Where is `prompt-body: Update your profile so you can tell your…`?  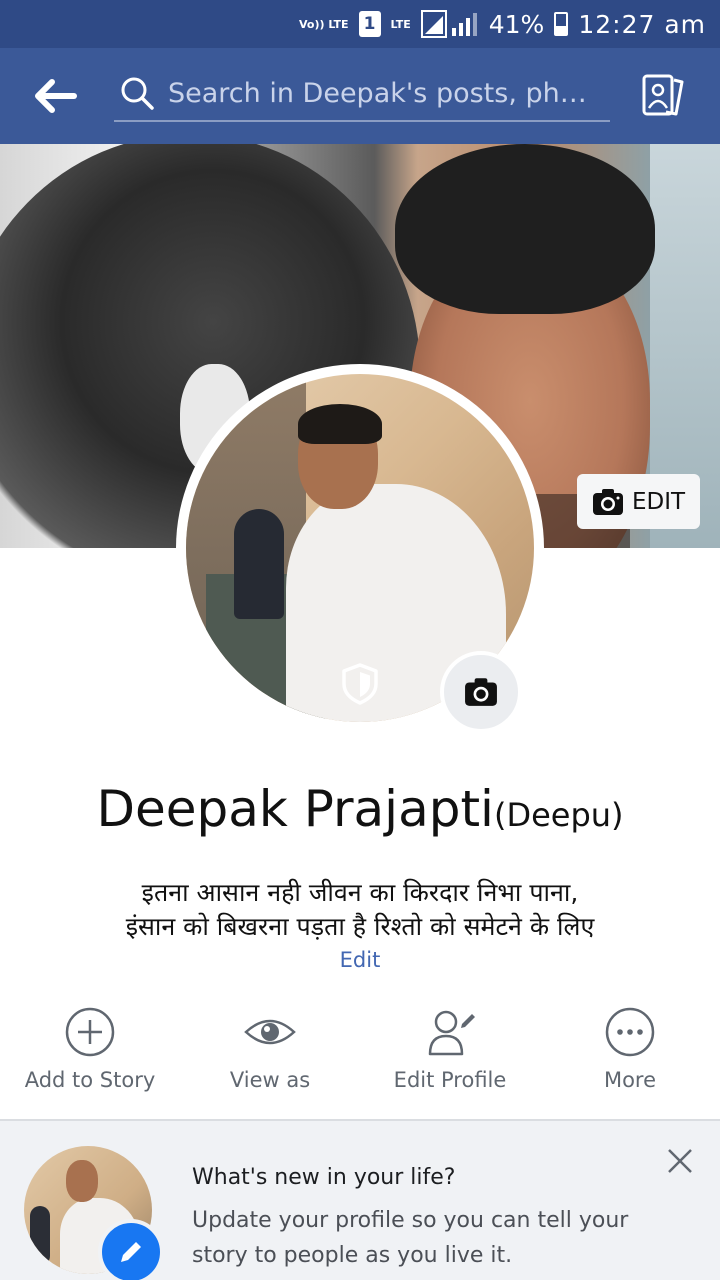 prompt-body: Update your profile so you can tell your… is located at coordinates (410, 1238).